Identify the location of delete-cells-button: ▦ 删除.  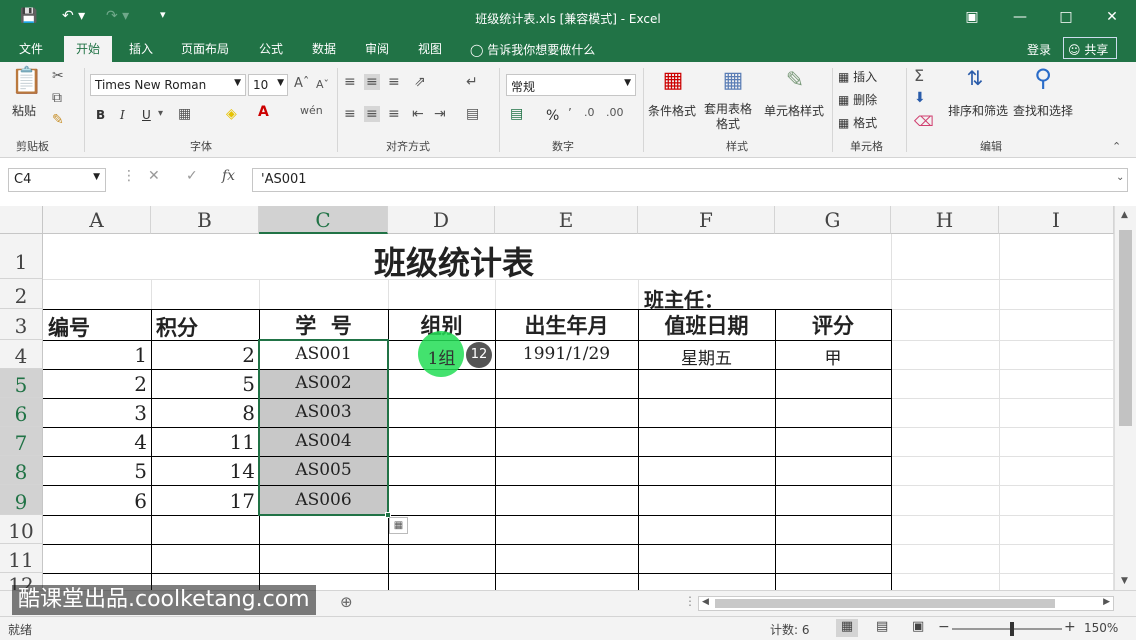
(857, 99).